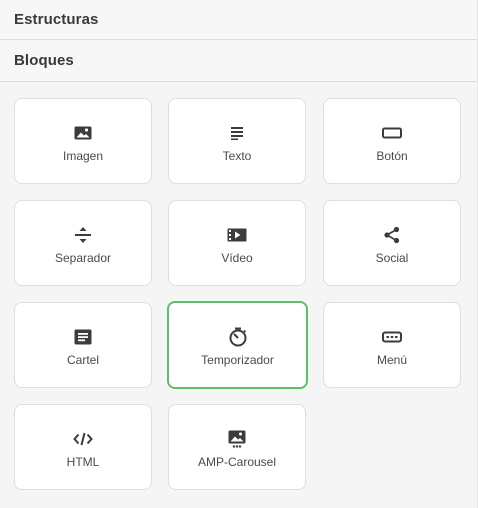  I want to click on carousel-icon, so click(237, 439).